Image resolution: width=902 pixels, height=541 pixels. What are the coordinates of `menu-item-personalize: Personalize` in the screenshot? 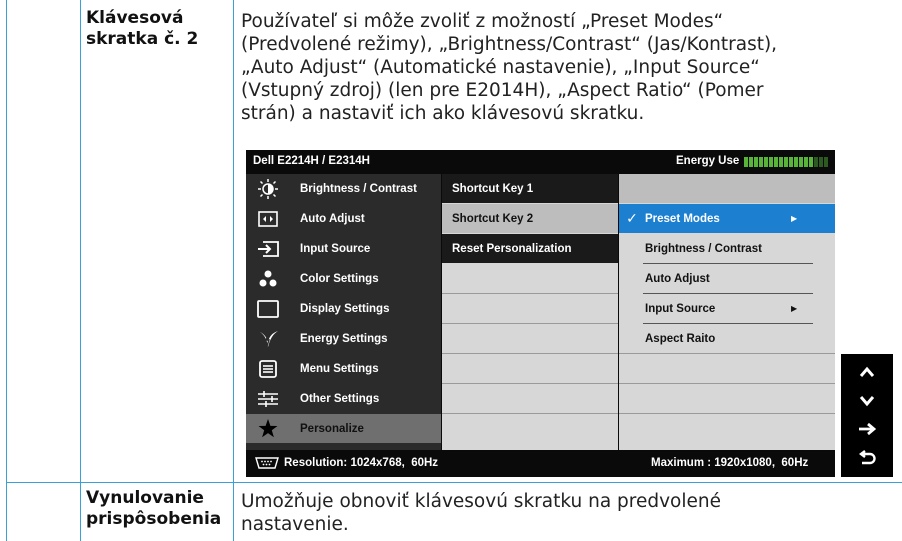 It's located at (343, 428).